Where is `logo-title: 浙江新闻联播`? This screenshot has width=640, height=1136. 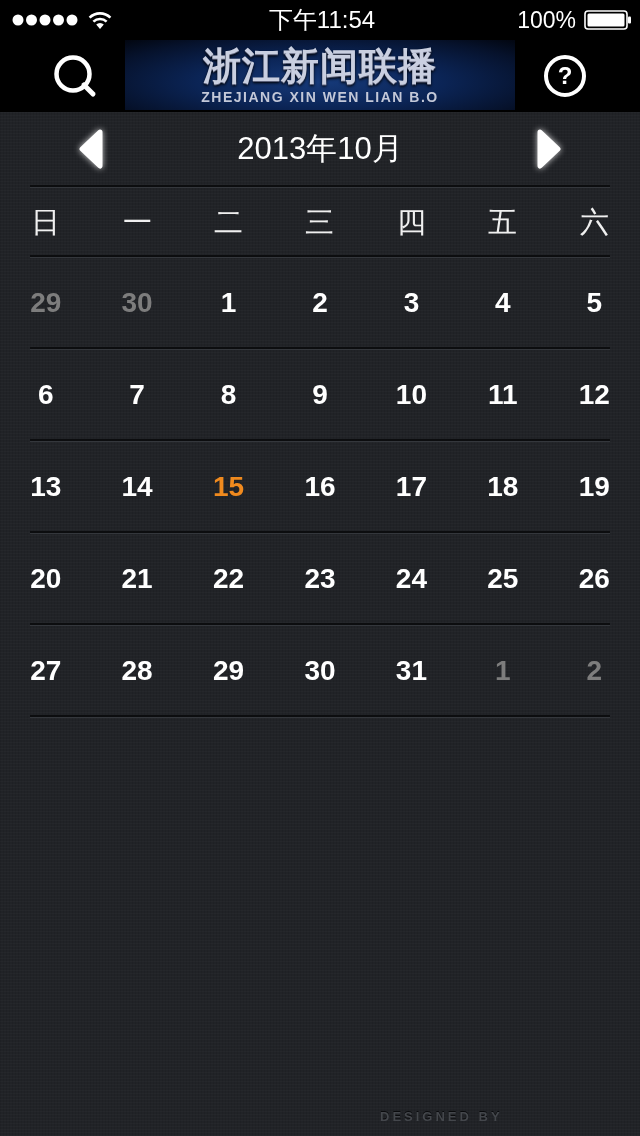
logo-title: 浙江新闻联播 is located at coordinates (320, 66).